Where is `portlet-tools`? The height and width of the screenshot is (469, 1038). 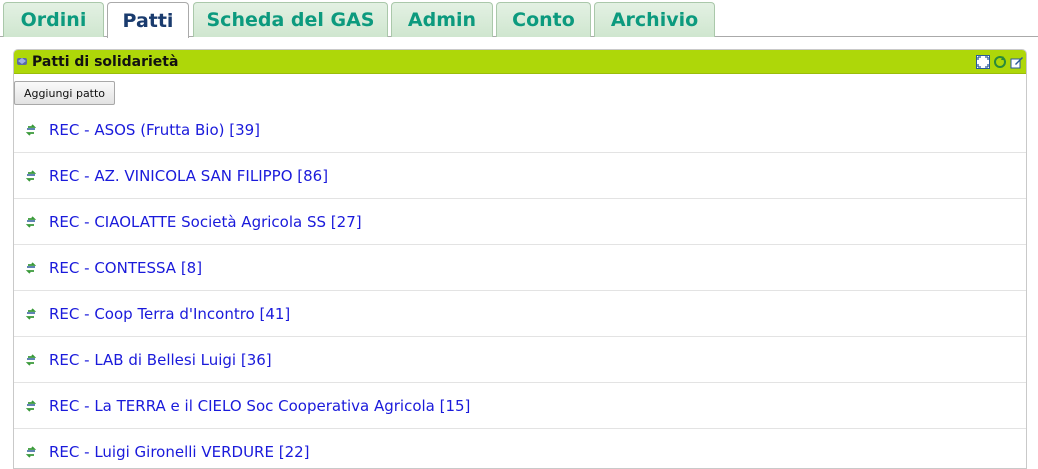 portlet-tools is located at coordinates (1001, 61).